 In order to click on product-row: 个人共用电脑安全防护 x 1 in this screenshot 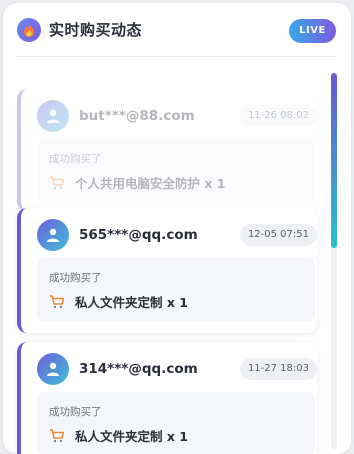, I will do `click(137, 182)`.